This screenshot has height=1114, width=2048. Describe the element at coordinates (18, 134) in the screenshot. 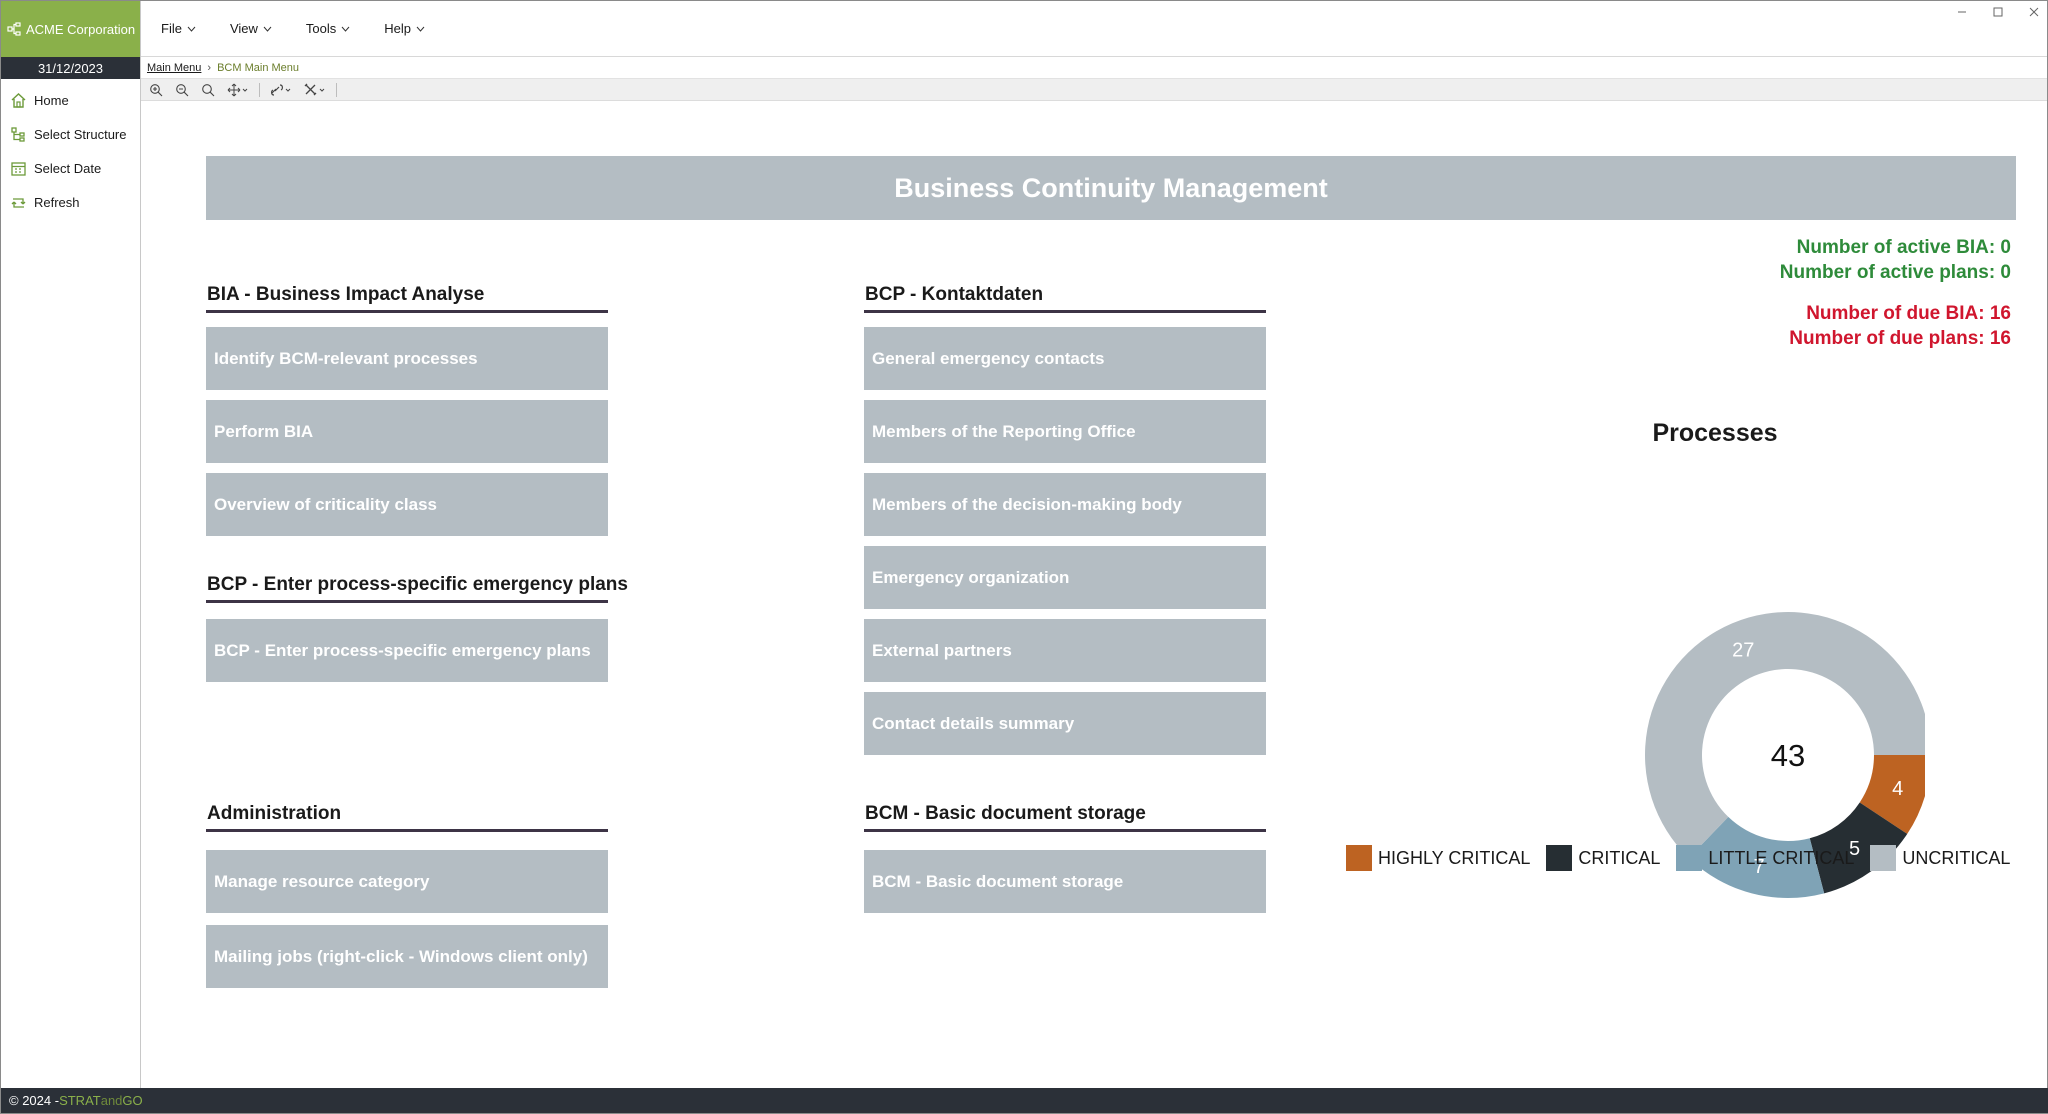

I see `structure-icon` at that location.